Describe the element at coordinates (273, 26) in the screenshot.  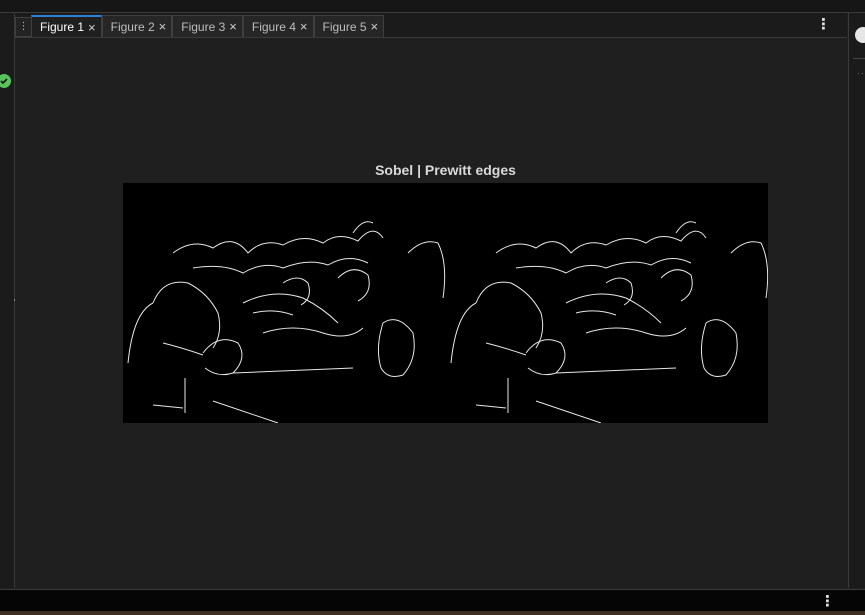
I see `tab-label: Figure 4` at that location.